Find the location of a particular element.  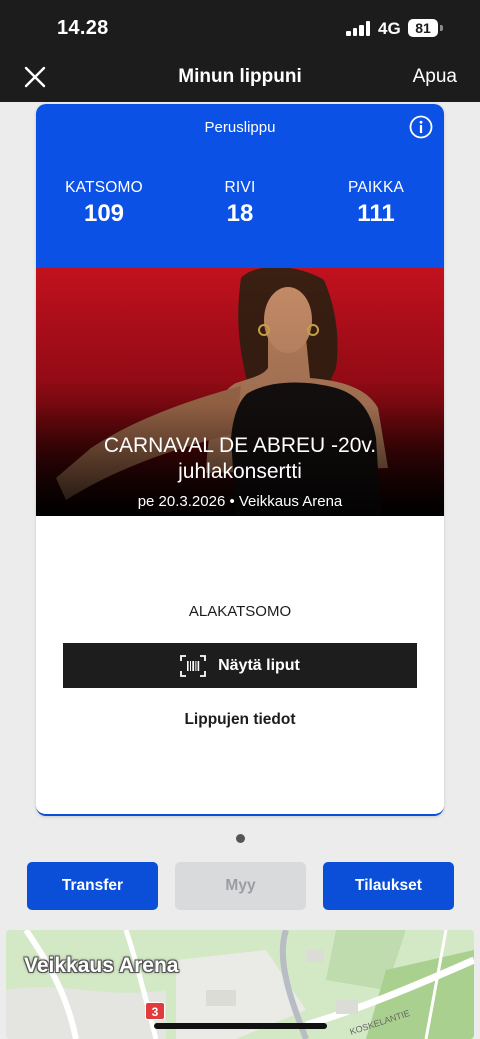

event-title: CARNAVAL DE ABREU -20v. juhlakonsertti is located at coordinates (240, 459).